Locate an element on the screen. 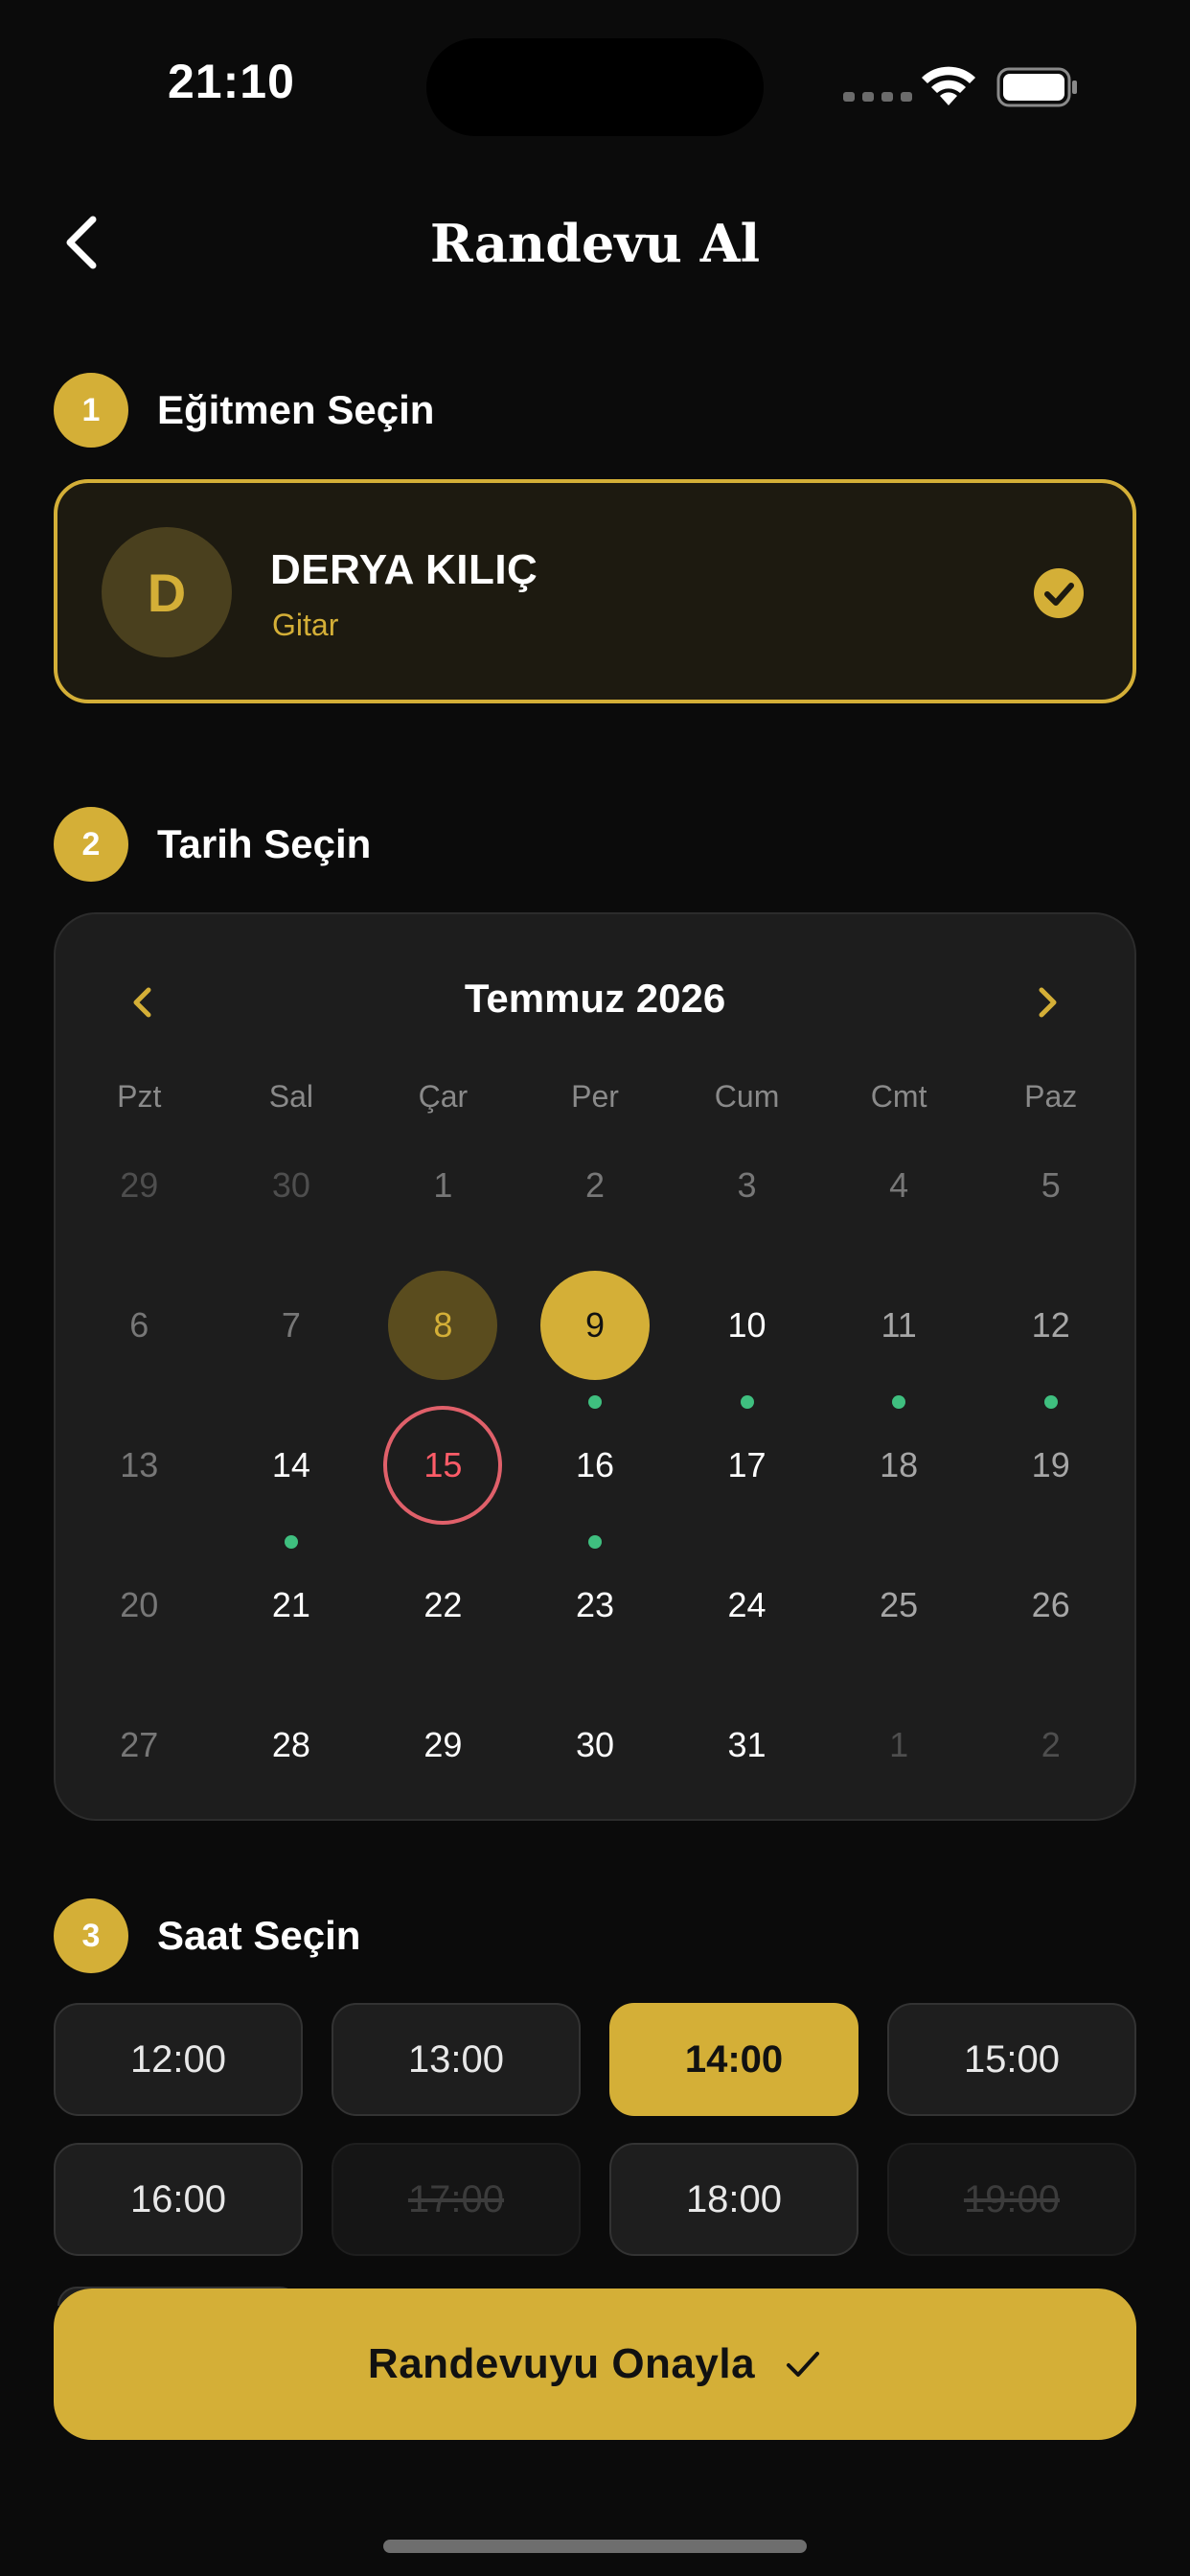  calendar-day-number: 28 is located at coordinates (290, 1744).